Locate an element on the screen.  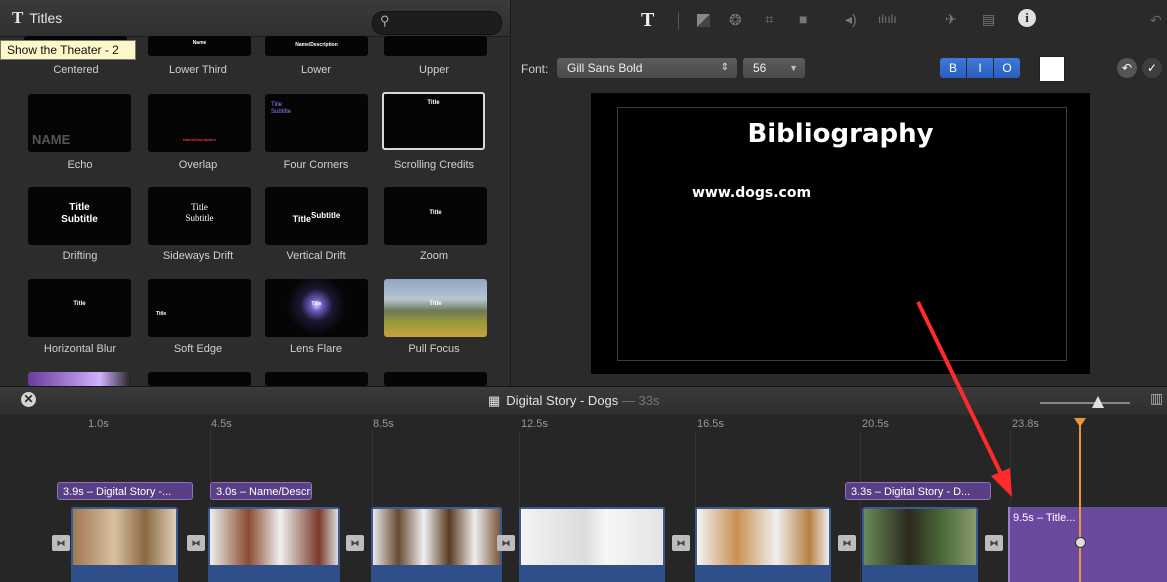
arrow-shaft is located at coordinates (960, 390).